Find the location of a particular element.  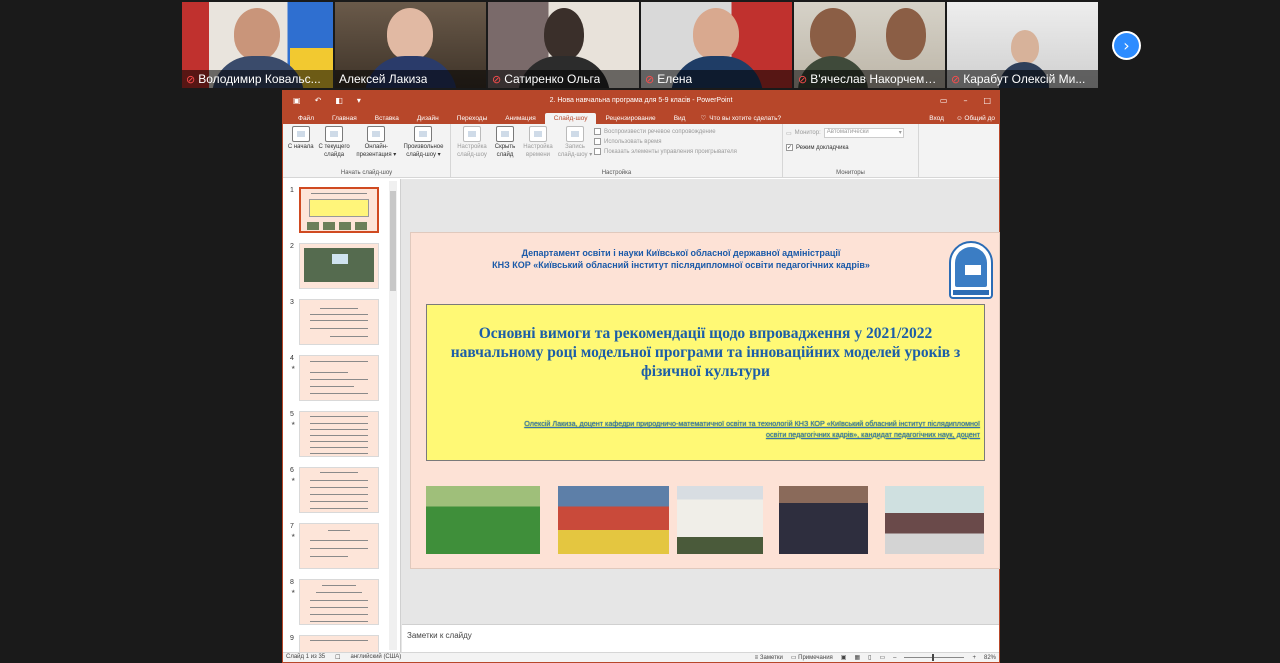

comment-icon: ▭ is located at coordinates (793, 658).